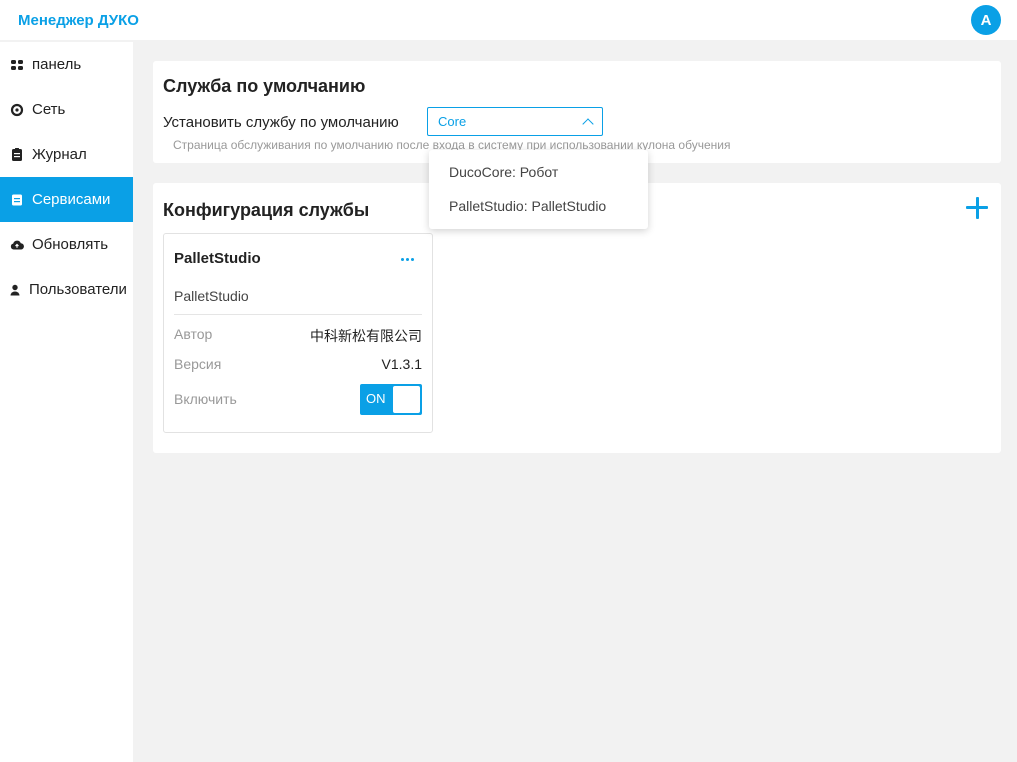 This screenshot has height=762, width=1017. I want to click on app-title: Менеджер ДУКО, so click(78, 20).